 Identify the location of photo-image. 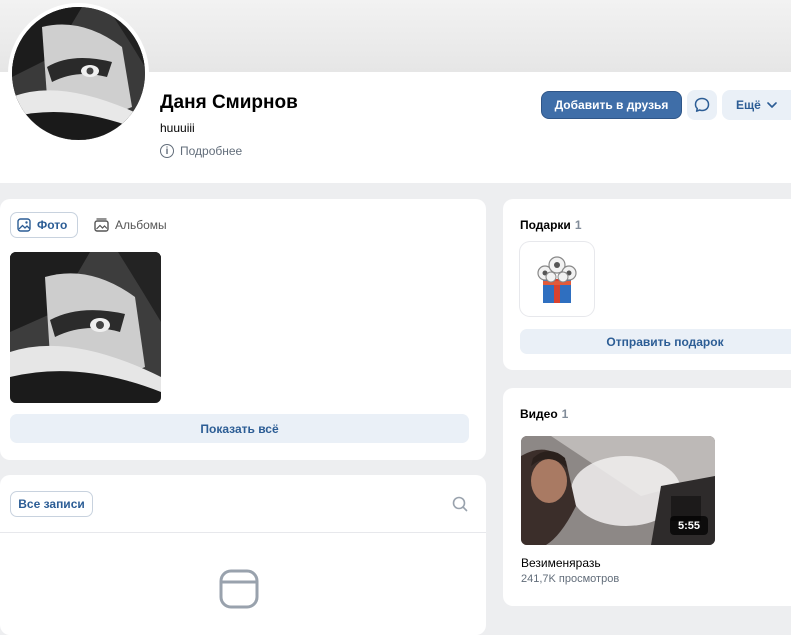
(85, 327).